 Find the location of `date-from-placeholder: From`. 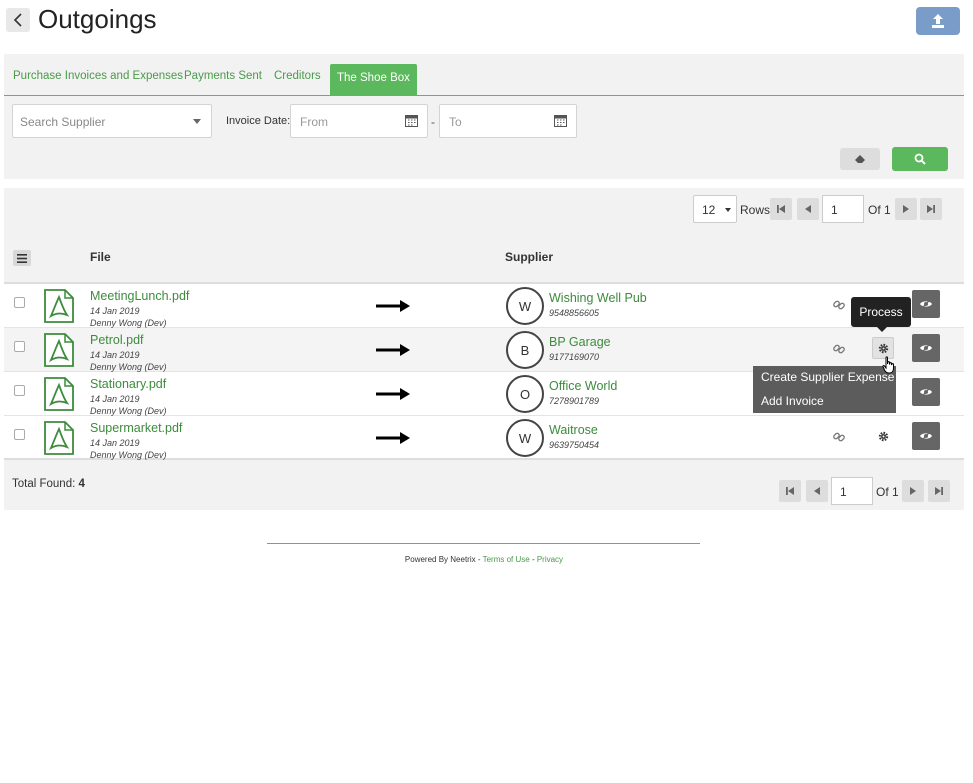

date-from-placeholder: From is located at coordinates (314, 122).